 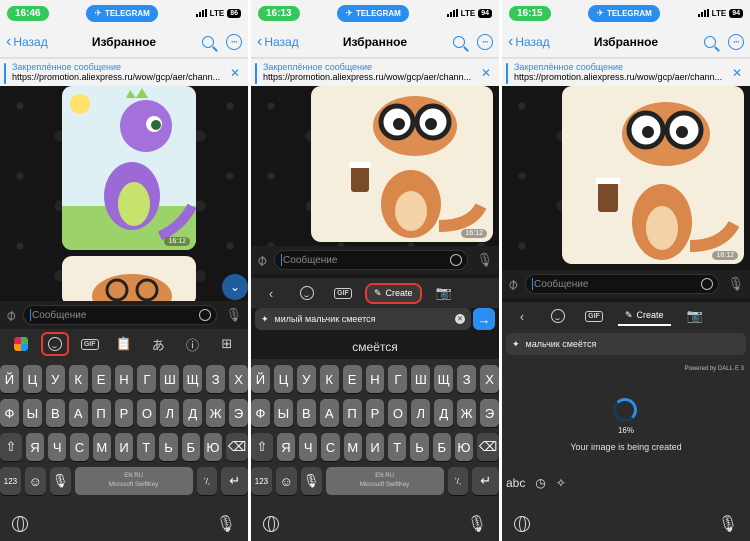 What do you see at coordinates (271, 293) in the screenshot?
I see `toolbar-back-icon: ‹` at bounding box center [271, 293].